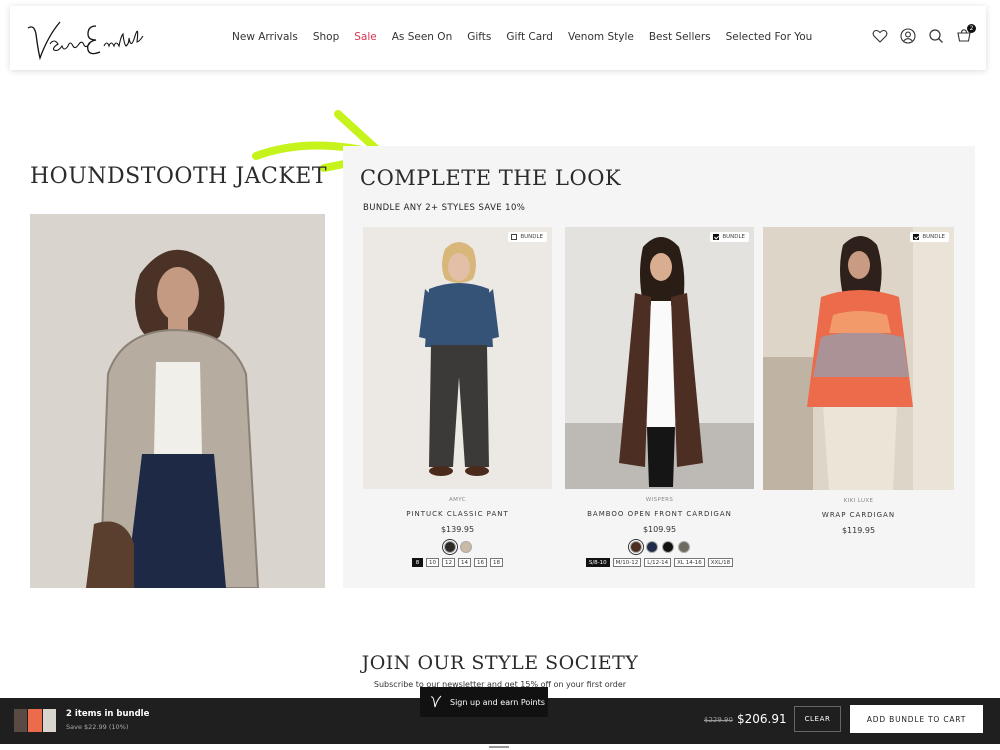  What do you see at coordinates (479, 37) in the screenshot?
I see `nav-gifts: Gifts` at bounding box center [479, 37].